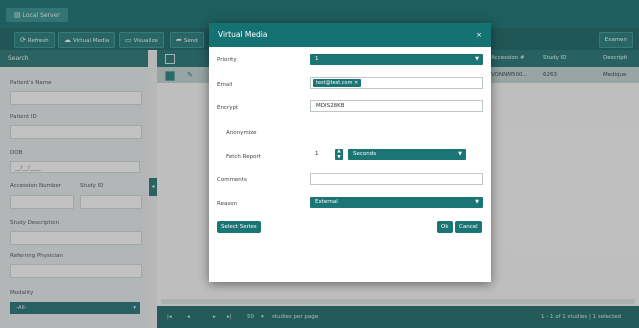 Image resolution: width=639 pixels, height=328 pixels. I want to click on dialog-header: Virtual Media ×, so click(350, 35).